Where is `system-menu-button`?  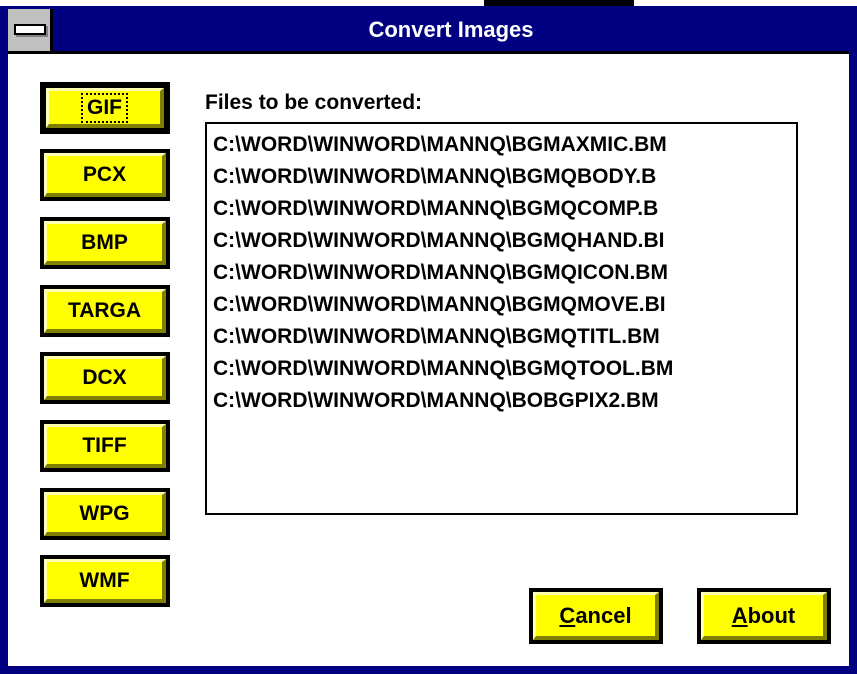
system-menu-button is located at coordinates (30, 30).